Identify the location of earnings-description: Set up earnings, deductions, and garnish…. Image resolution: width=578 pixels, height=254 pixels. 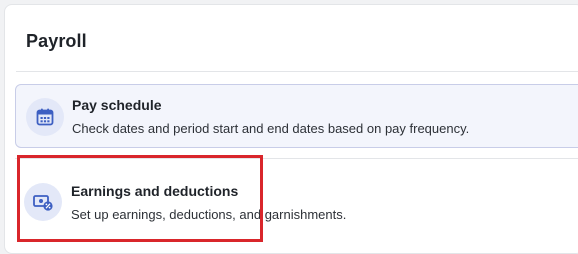
(209, 214).